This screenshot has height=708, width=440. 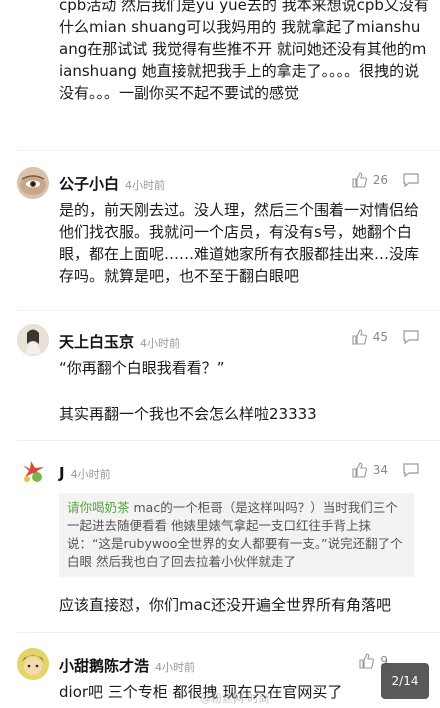 I want to click on page-indicator: 2/14, so click(x=405, y=681).